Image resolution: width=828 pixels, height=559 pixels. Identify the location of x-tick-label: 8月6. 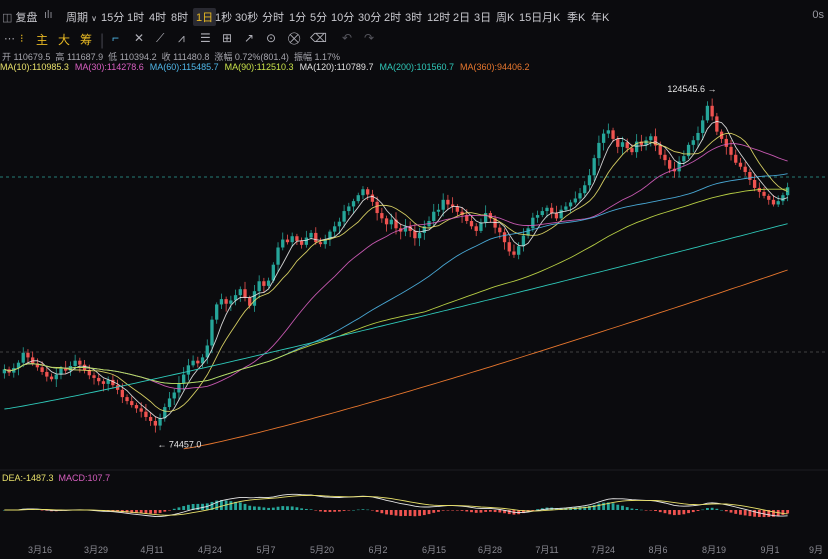
(657, 550).